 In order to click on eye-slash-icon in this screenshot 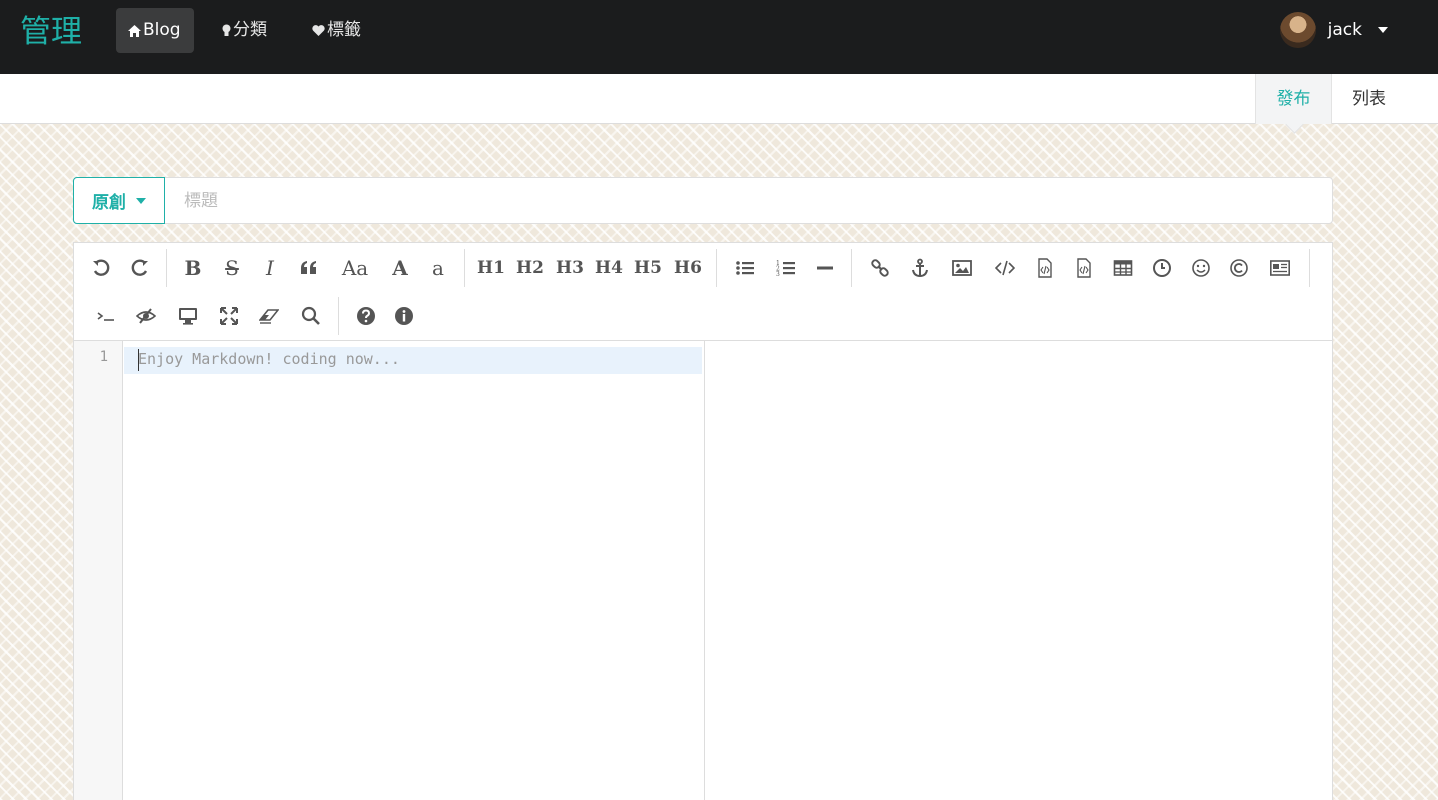, I will do `click(146, 316)`.